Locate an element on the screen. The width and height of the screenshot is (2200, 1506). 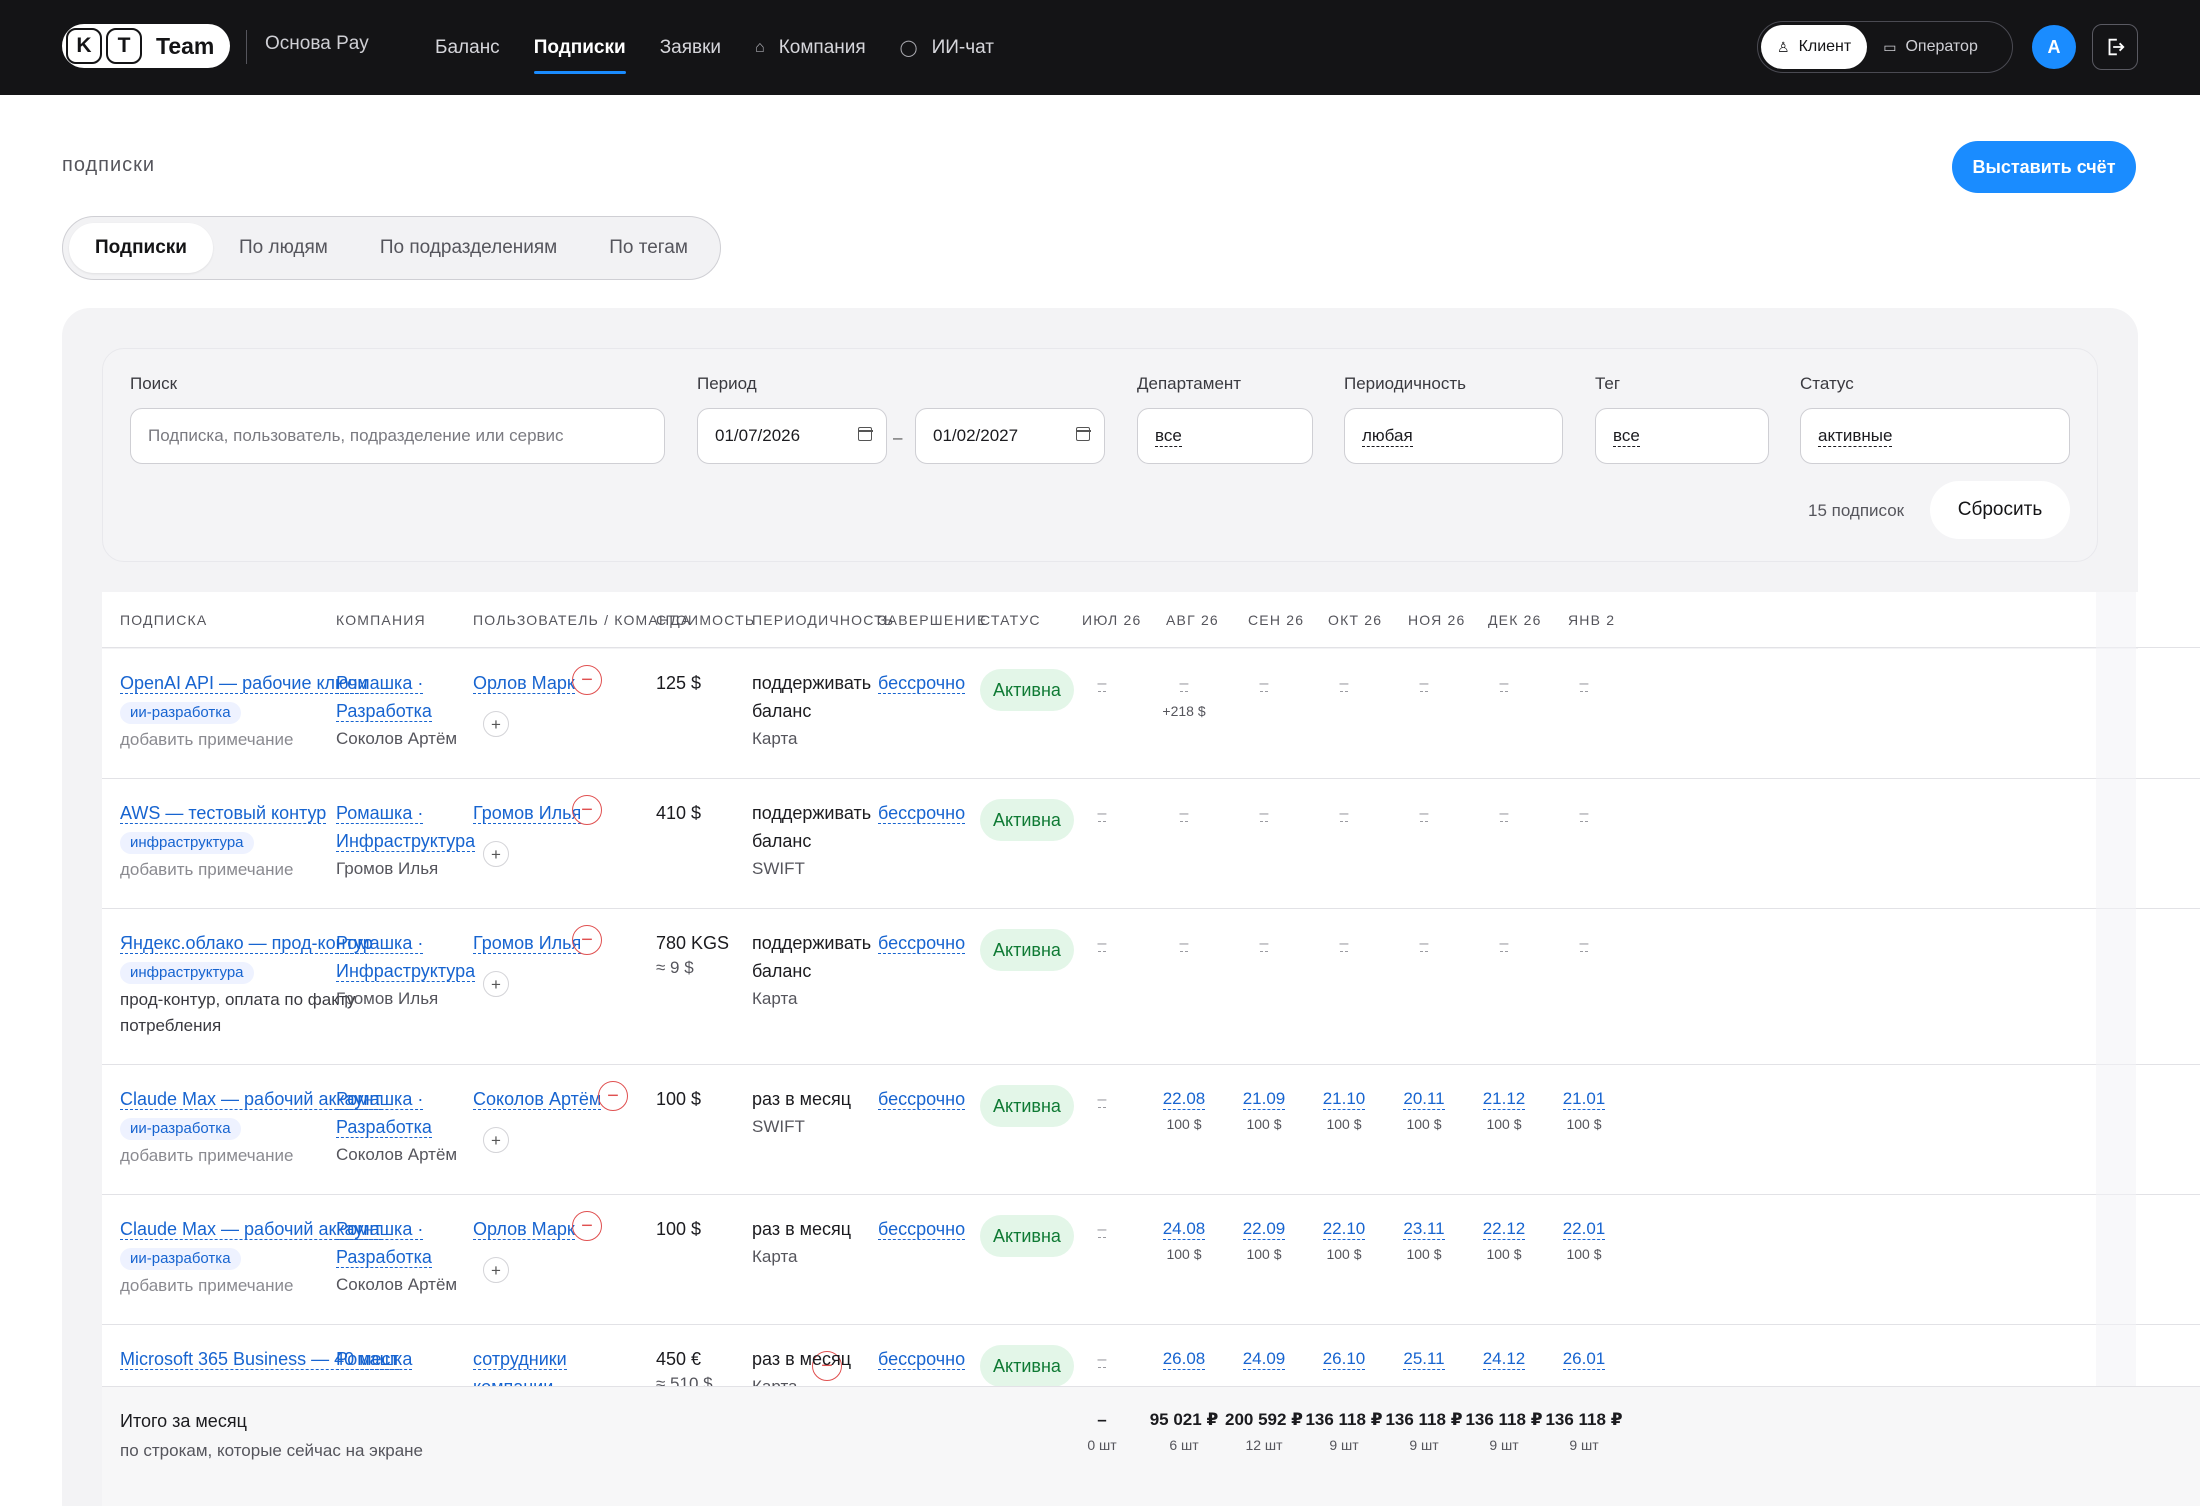
period-to-input: 01/02/2027 is located at coordinates (1010, 436).